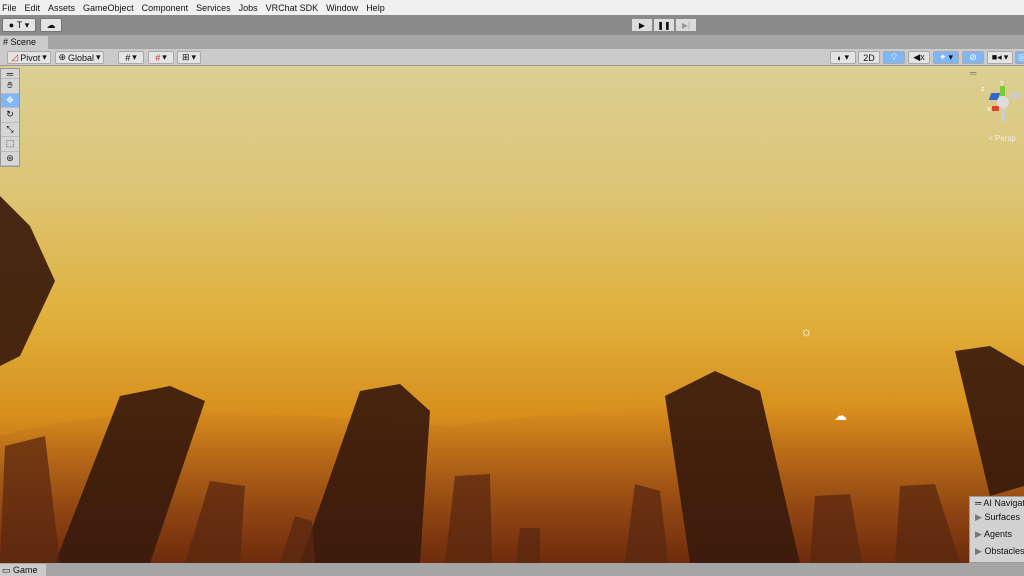  I want to click on rotate-tool: ↻, so click(10, 115).